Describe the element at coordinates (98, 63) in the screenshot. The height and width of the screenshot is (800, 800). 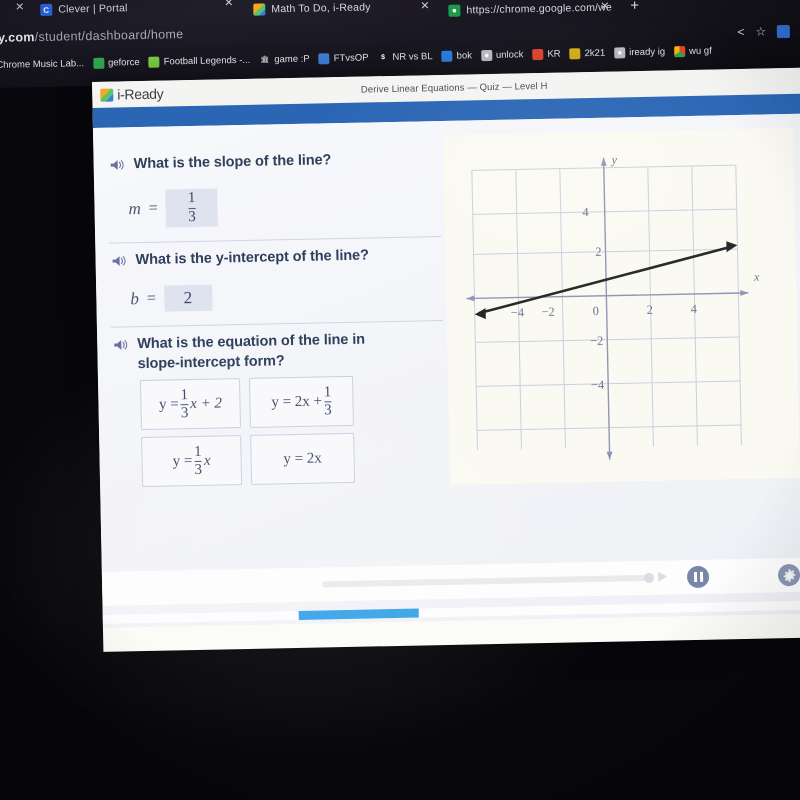
I see `geforce-icon` at that location.